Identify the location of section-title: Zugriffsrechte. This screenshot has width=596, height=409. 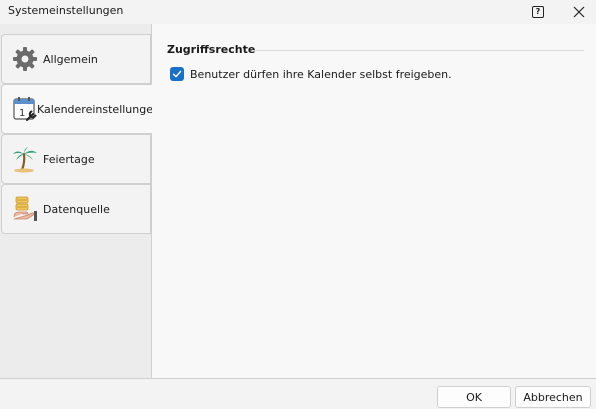
(211, 49).